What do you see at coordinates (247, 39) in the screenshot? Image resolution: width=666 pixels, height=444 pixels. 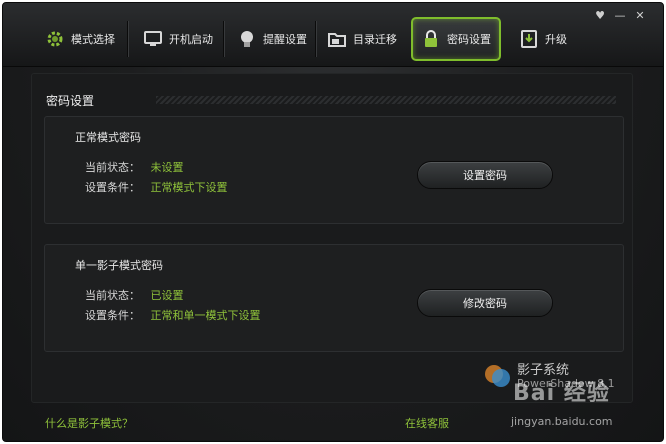 I see `bulb-icon` at bounding box center [247, 39].